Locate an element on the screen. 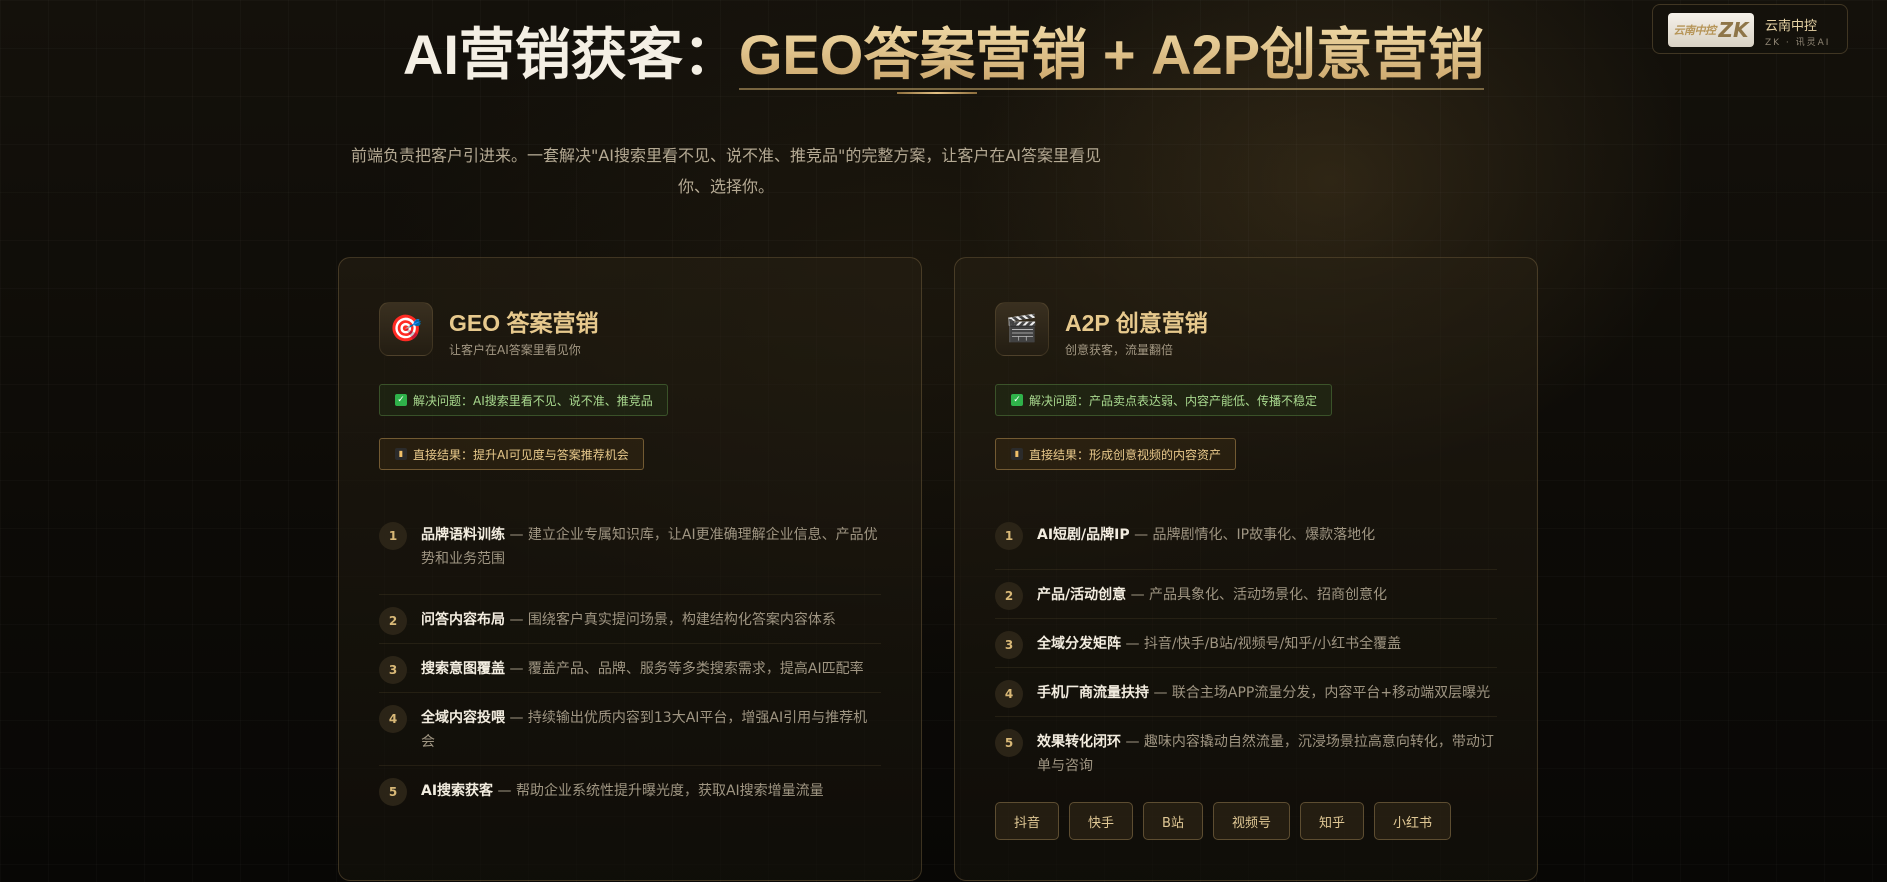 The height and width of the screenshot is (882, 1887). item-text: AI短剧/品牌IP — 品牌剧情化、IP故事化、爆款落地化 is located at coordinates (1267, 533).